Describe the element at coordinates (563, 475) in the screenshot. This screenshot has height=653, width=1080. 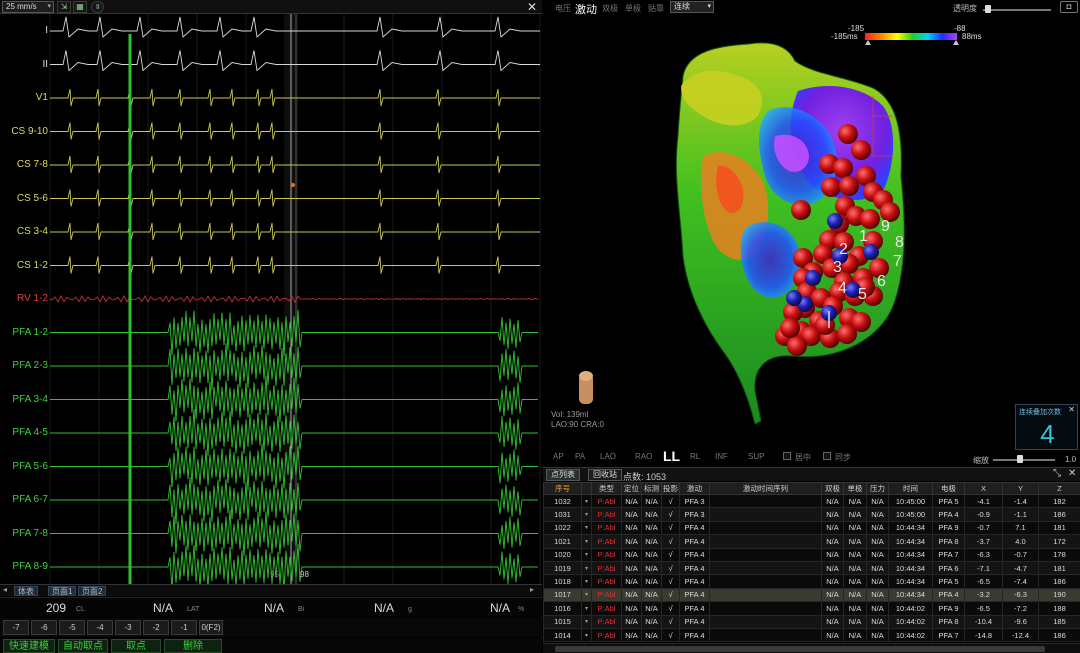
I see `tab-point-list: 点列表` at that location.